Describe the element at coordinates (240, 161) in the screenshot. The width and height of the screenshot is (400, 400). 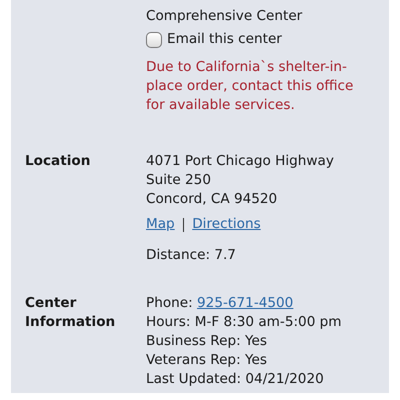
I see `detail-text: 4071 Port Chicago Highway` at that location.